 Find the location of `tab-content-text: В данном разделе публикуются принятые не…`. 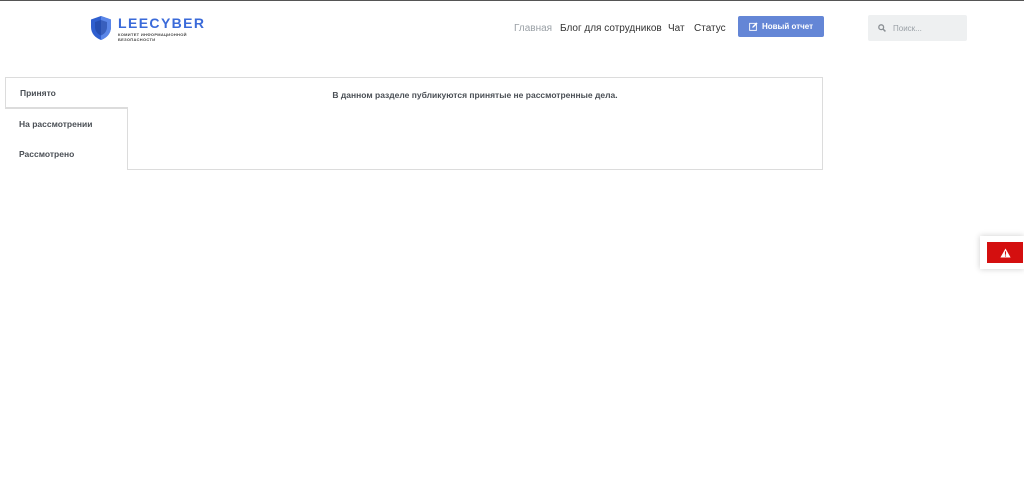

tab-content-text: В данном разделе публикуются принятые не… is located at coordinates (475, 95).